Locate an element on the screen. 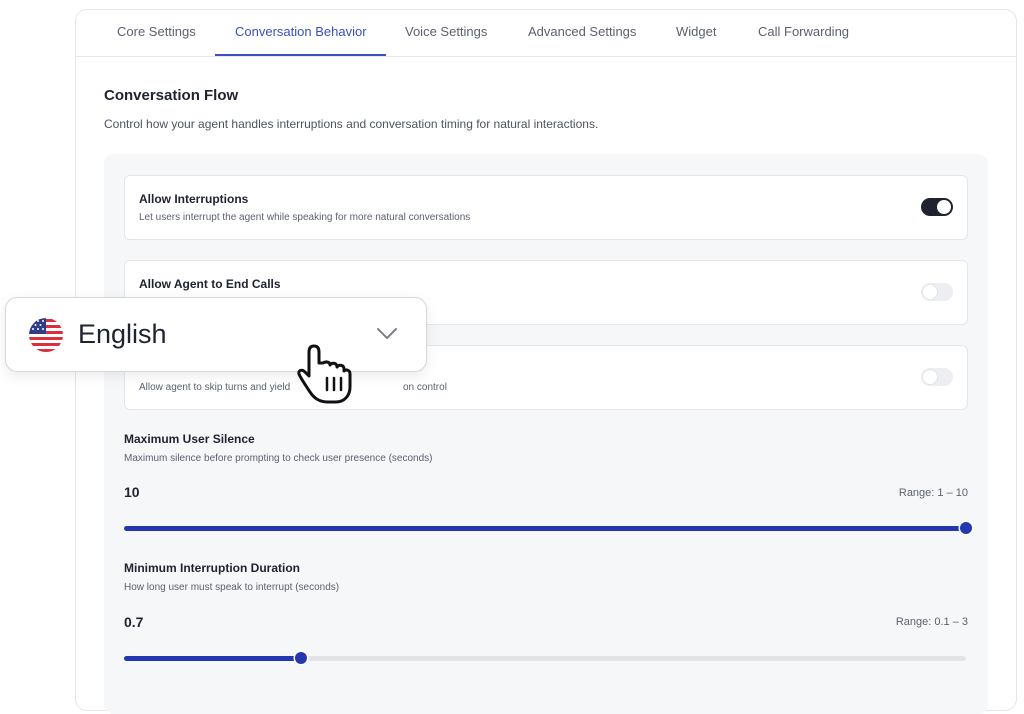 The image size is (1024, 714). setting-description-tail: on control is located at coordinates (425, 387).